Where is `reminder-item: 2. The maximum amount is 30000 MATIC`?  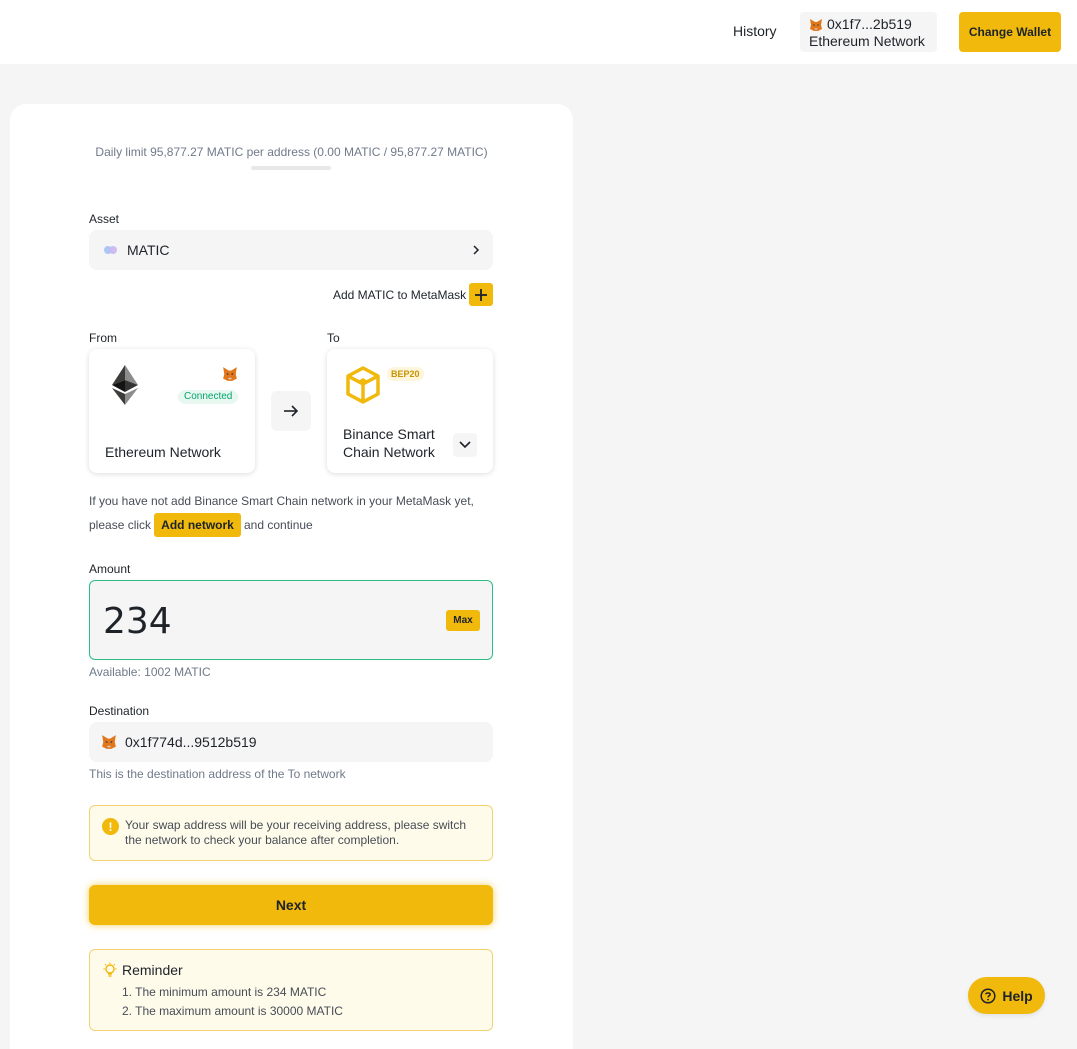 reminder-item: 2. The maximum amount is 30000 MATIC is located at coordinates (232, 1011).